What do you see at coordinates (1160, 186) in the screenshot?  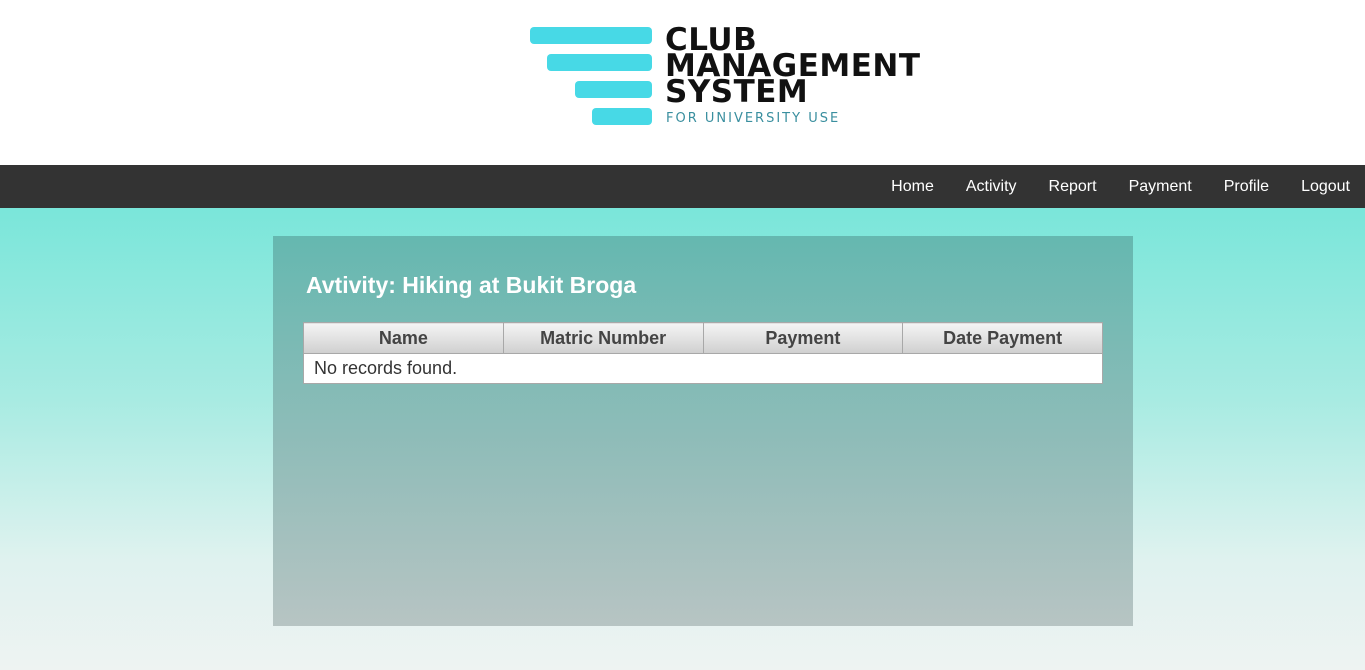 I see `nav-payment: Payment` at bounding box center [1160, 186].